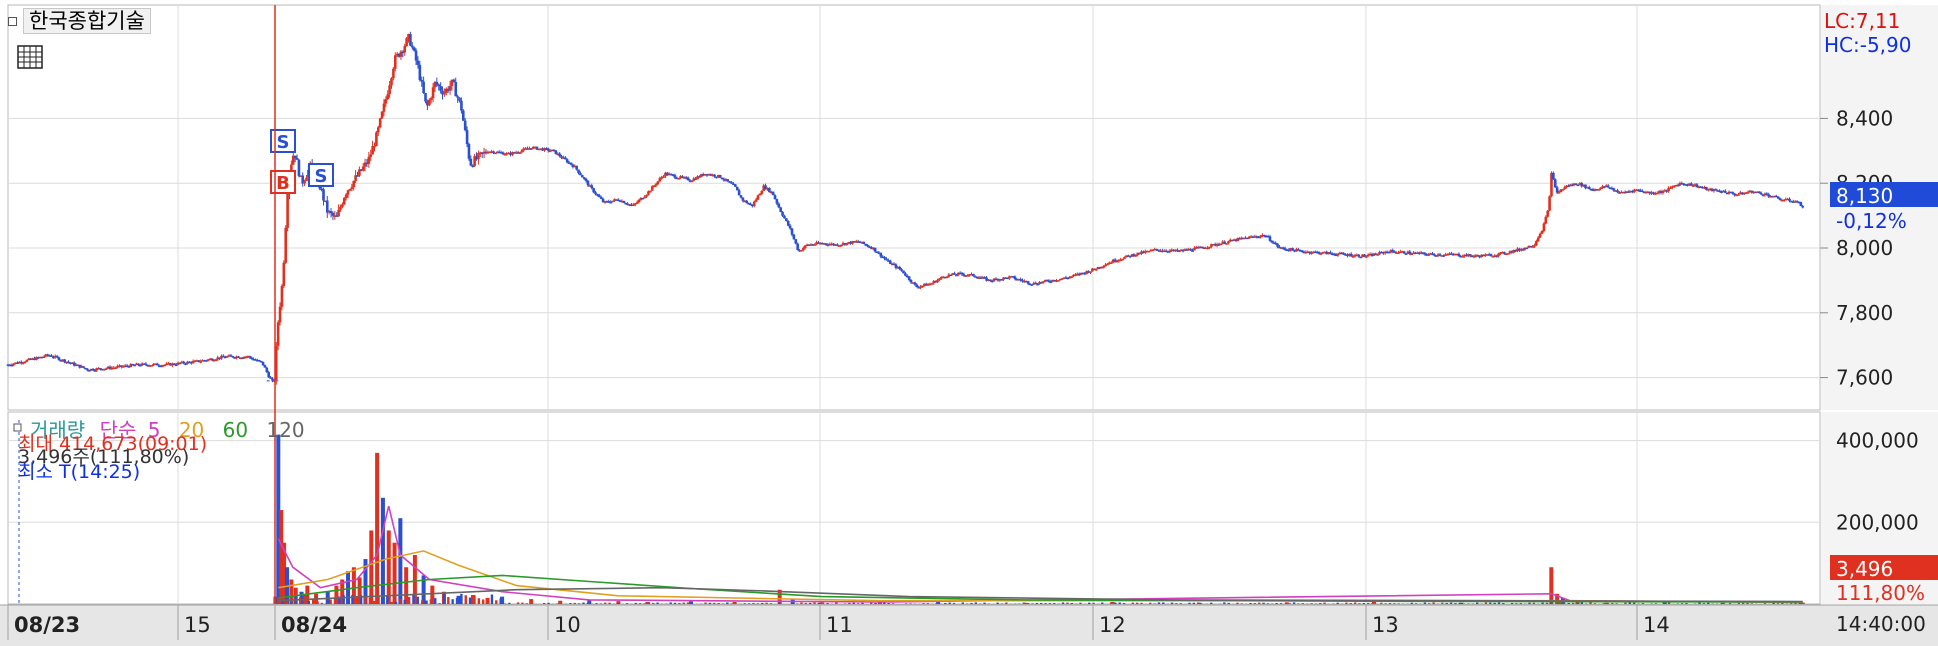 Image resolution: width=1938 pixels, height=646 pixels. I want to click on x-tick-label: 12, so click(1112, 625).